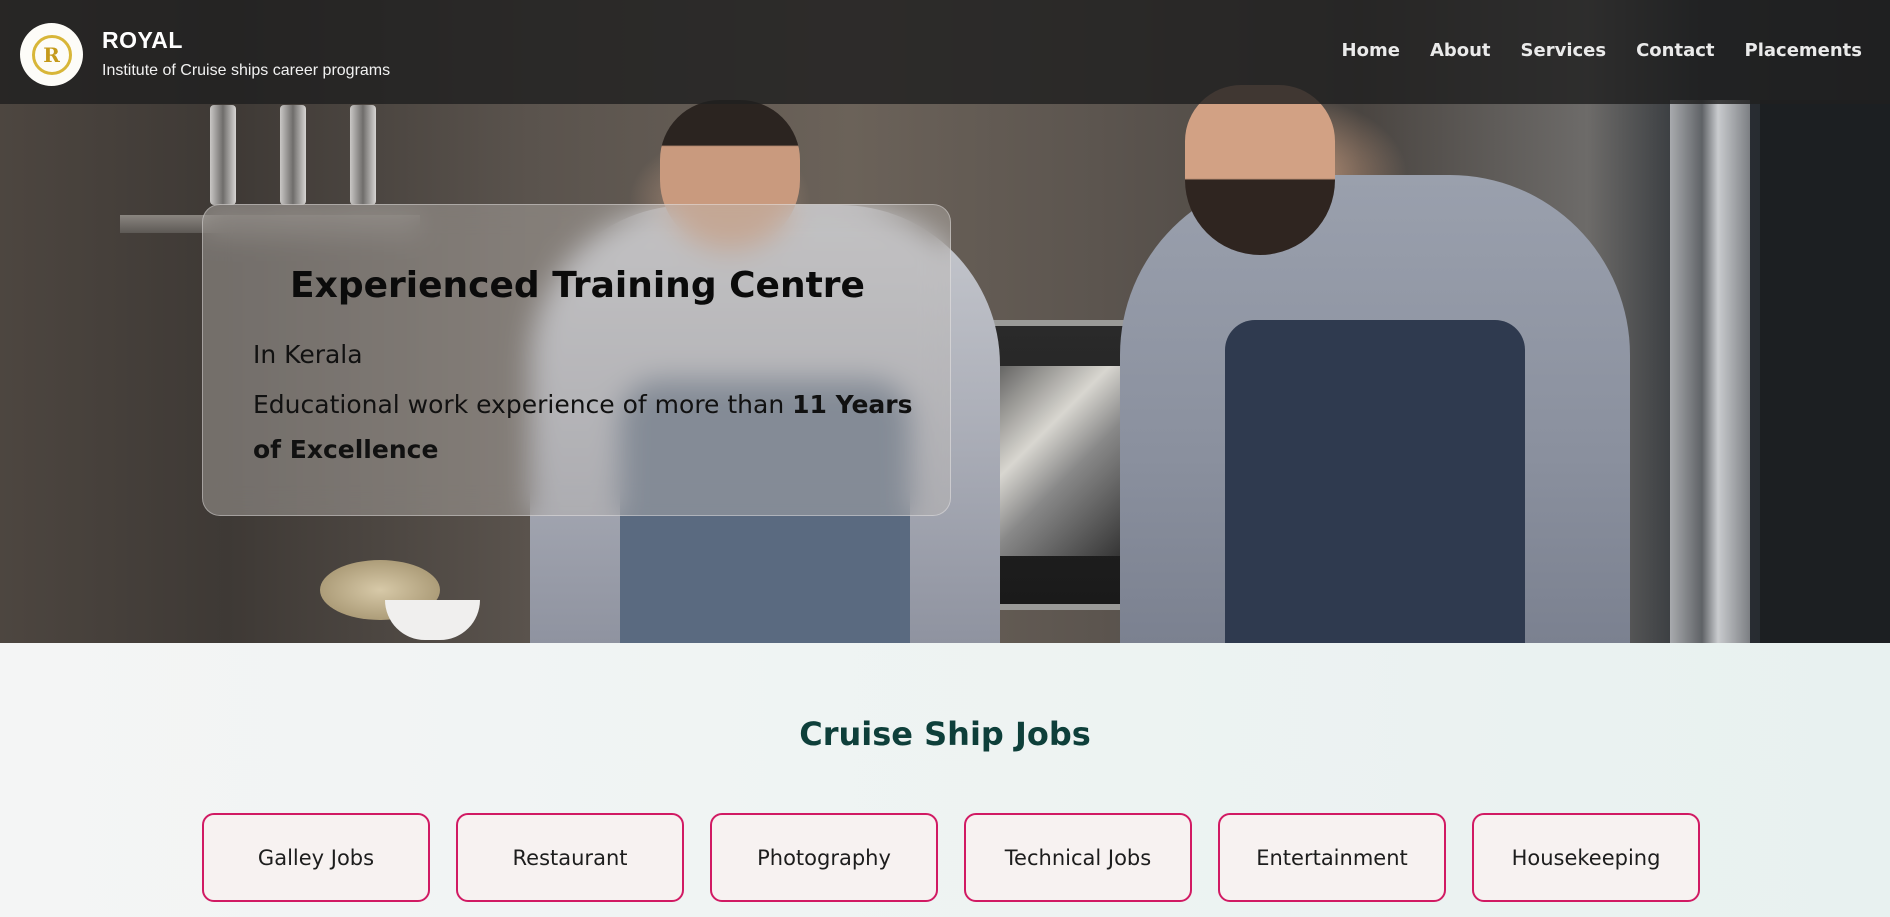 The image size is (1890, 917). What do you see at coordinates (142, 40) in the screenshot?
I see `brand-title: ROYAL` at bounding box center [142, 40].